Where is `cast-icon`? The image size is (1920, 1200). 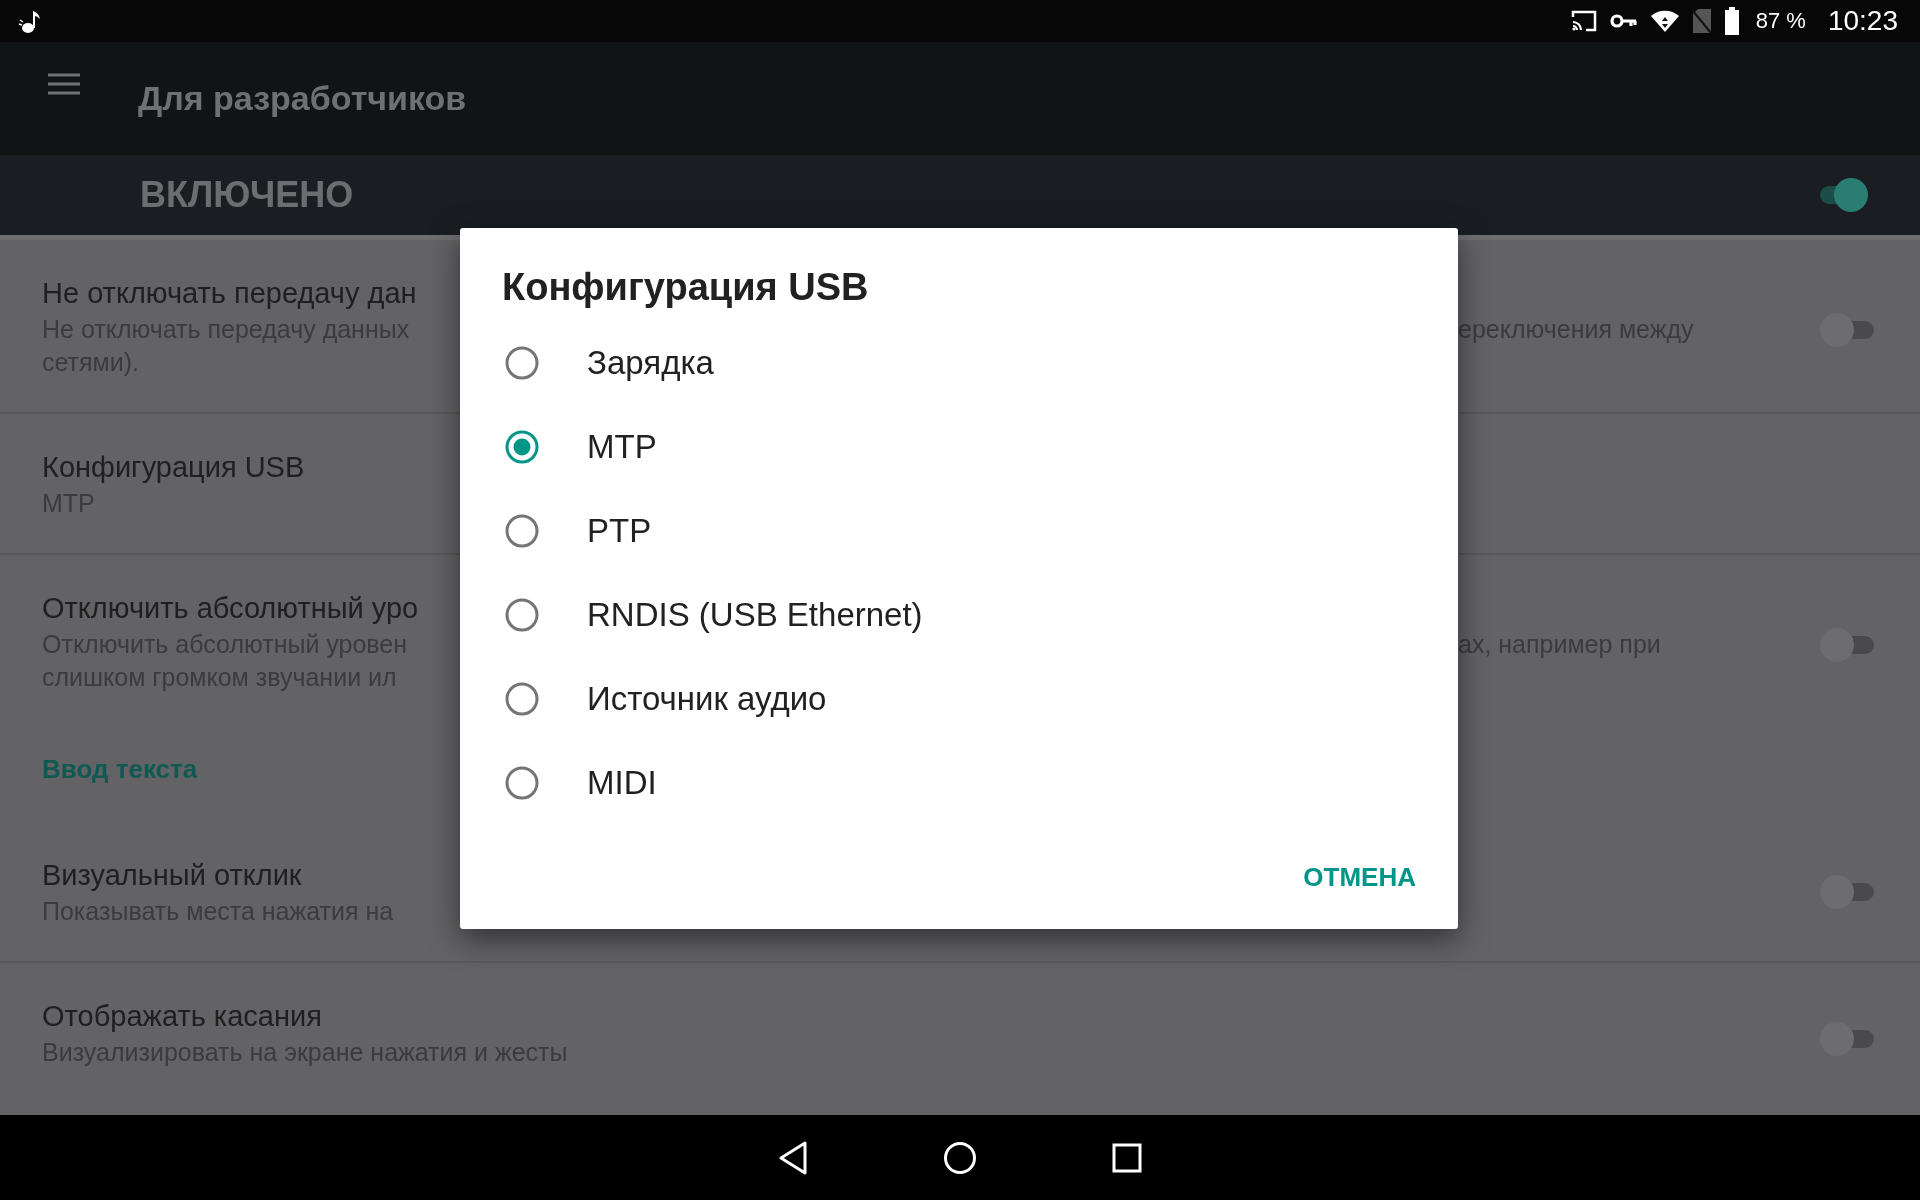
cast-icon is located at coordinates (1583, 21).